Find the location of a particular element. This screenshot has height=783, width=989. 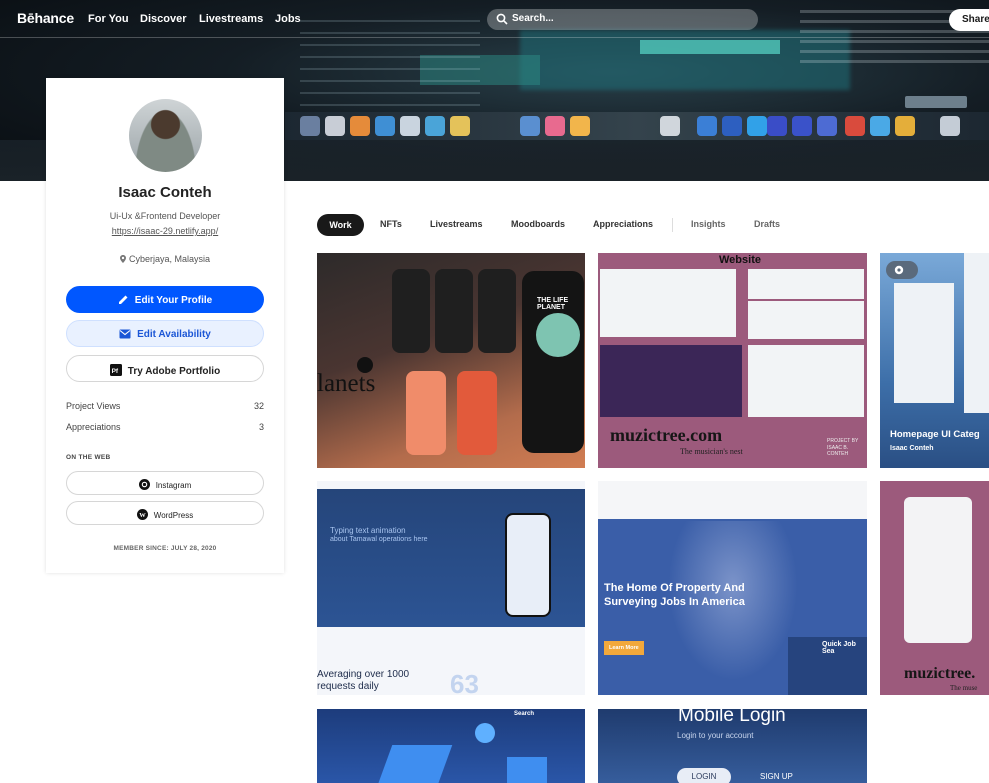

tab-work: Work is located at coordinates (340, 225).